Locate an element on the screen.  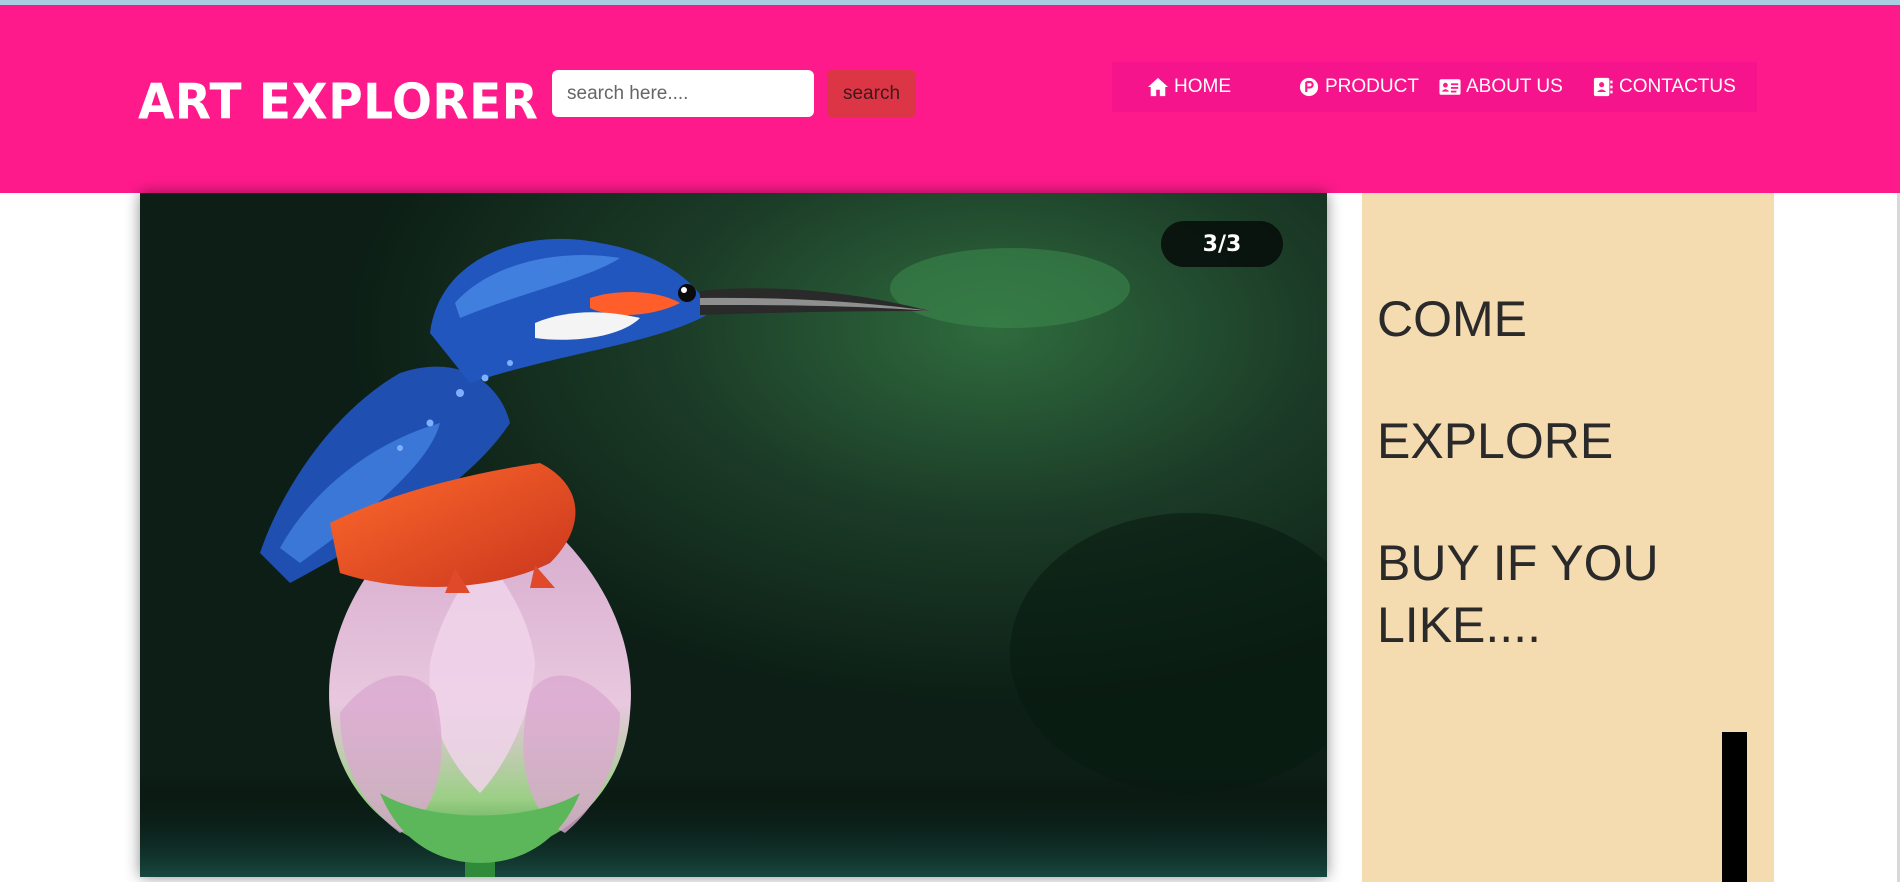
product-p-icon is located at coordinates (1309, 87).